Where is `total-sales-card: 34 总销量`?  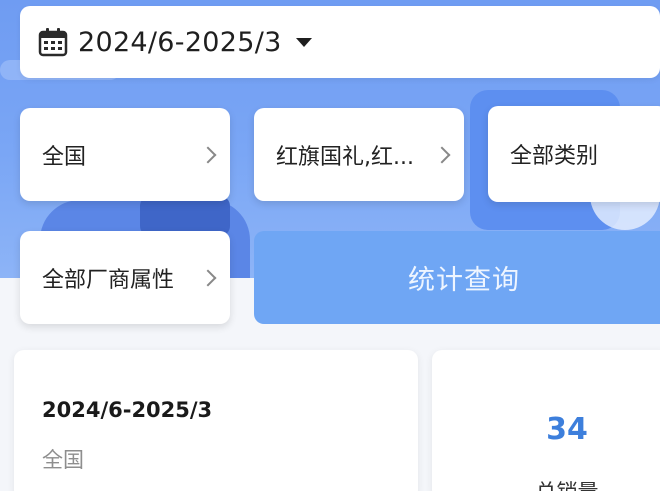 total-sales-card: 34 总销量 is located at coordinates (546, 420).